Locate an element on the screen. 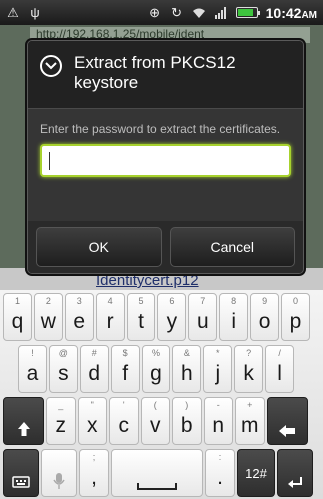 The height and width of the screenshot is (499, 323). key-q: 1q is located at coordinates (17, 317).